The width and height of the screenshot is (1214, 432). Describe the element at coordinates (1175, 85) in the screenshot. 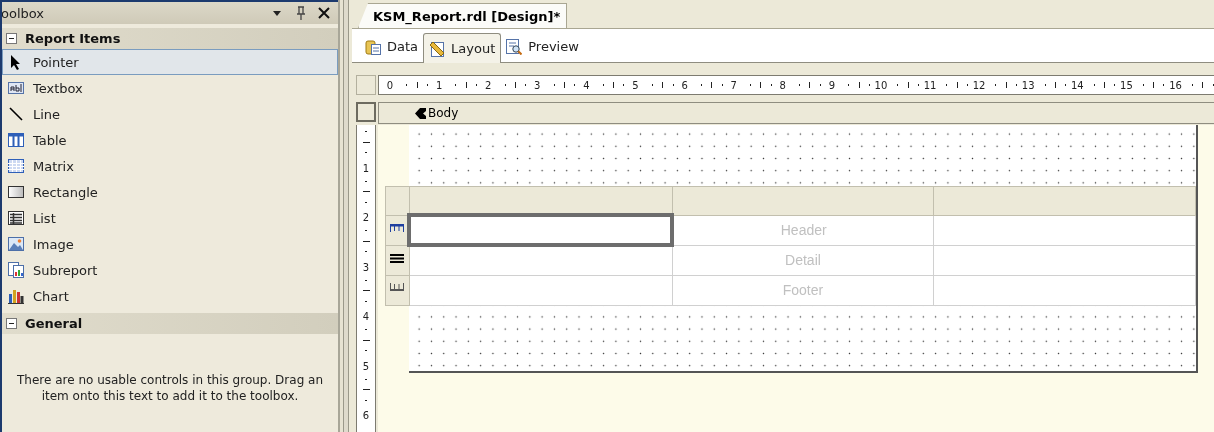

I see `ruler-number: 16` at that location.